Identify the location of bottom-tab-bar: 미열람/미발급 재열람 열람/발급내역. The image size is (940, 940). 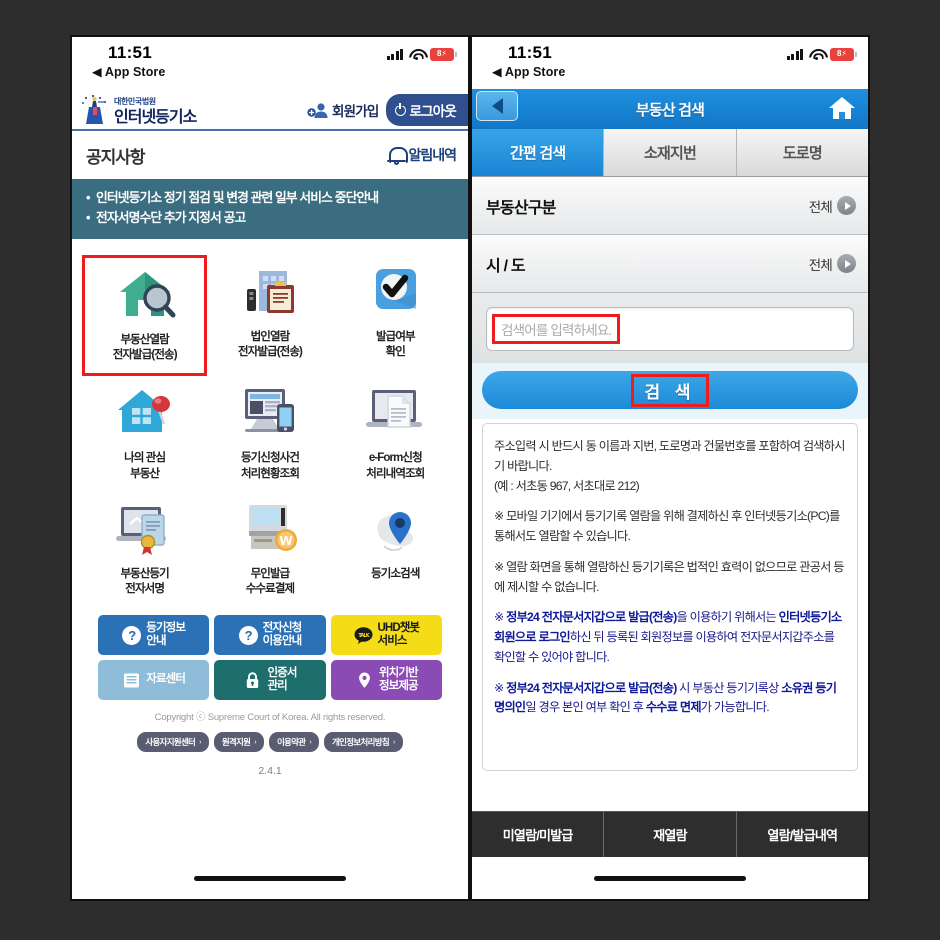
(670, 834).